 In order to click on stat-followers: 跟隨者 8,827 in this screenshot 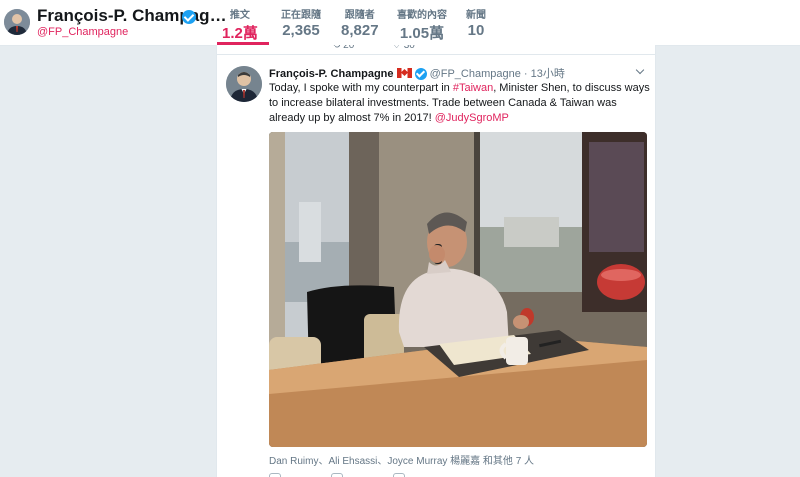, I will do `click(360, 22)`.